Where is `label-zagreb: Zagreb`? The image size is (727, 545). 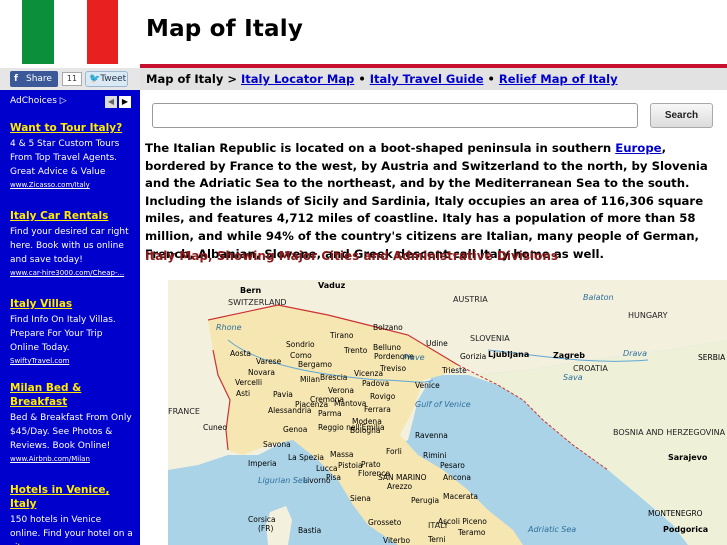
label-zagreb: Zagreb is located at coordinates (569, 355).